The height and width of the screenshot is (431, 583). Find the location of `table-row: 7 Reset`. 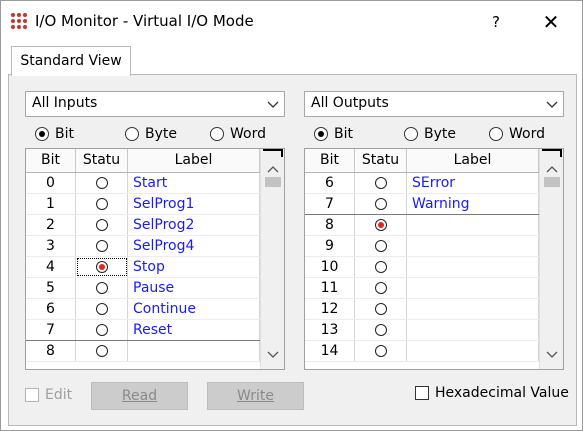

table-row: 7 Reset is located at coordinates (143, 330).